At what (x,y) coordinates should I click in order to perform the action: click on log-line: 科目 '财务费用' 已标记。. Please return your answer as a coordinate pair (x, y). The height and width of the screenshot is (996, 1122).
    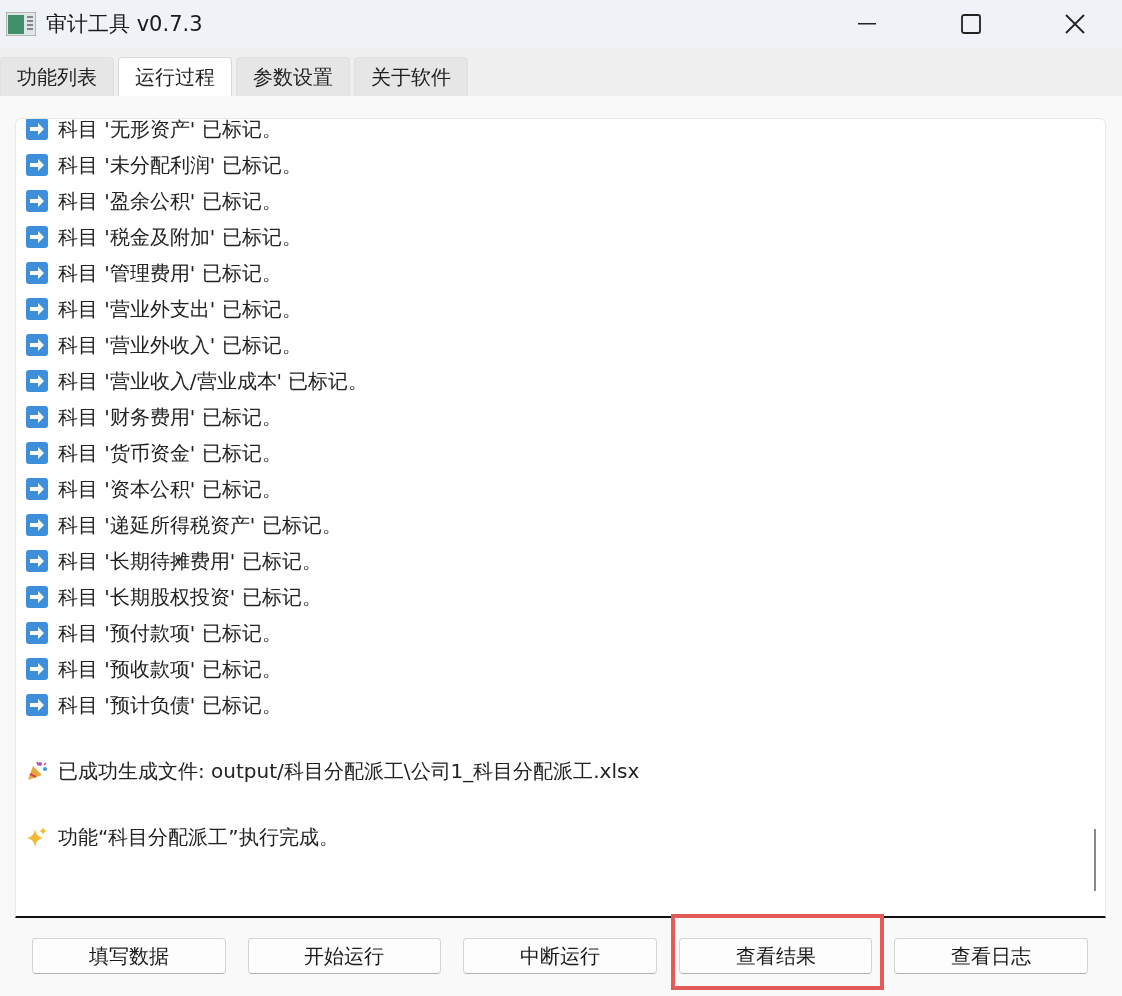
    Looking at the image, I should click on (170, 417).